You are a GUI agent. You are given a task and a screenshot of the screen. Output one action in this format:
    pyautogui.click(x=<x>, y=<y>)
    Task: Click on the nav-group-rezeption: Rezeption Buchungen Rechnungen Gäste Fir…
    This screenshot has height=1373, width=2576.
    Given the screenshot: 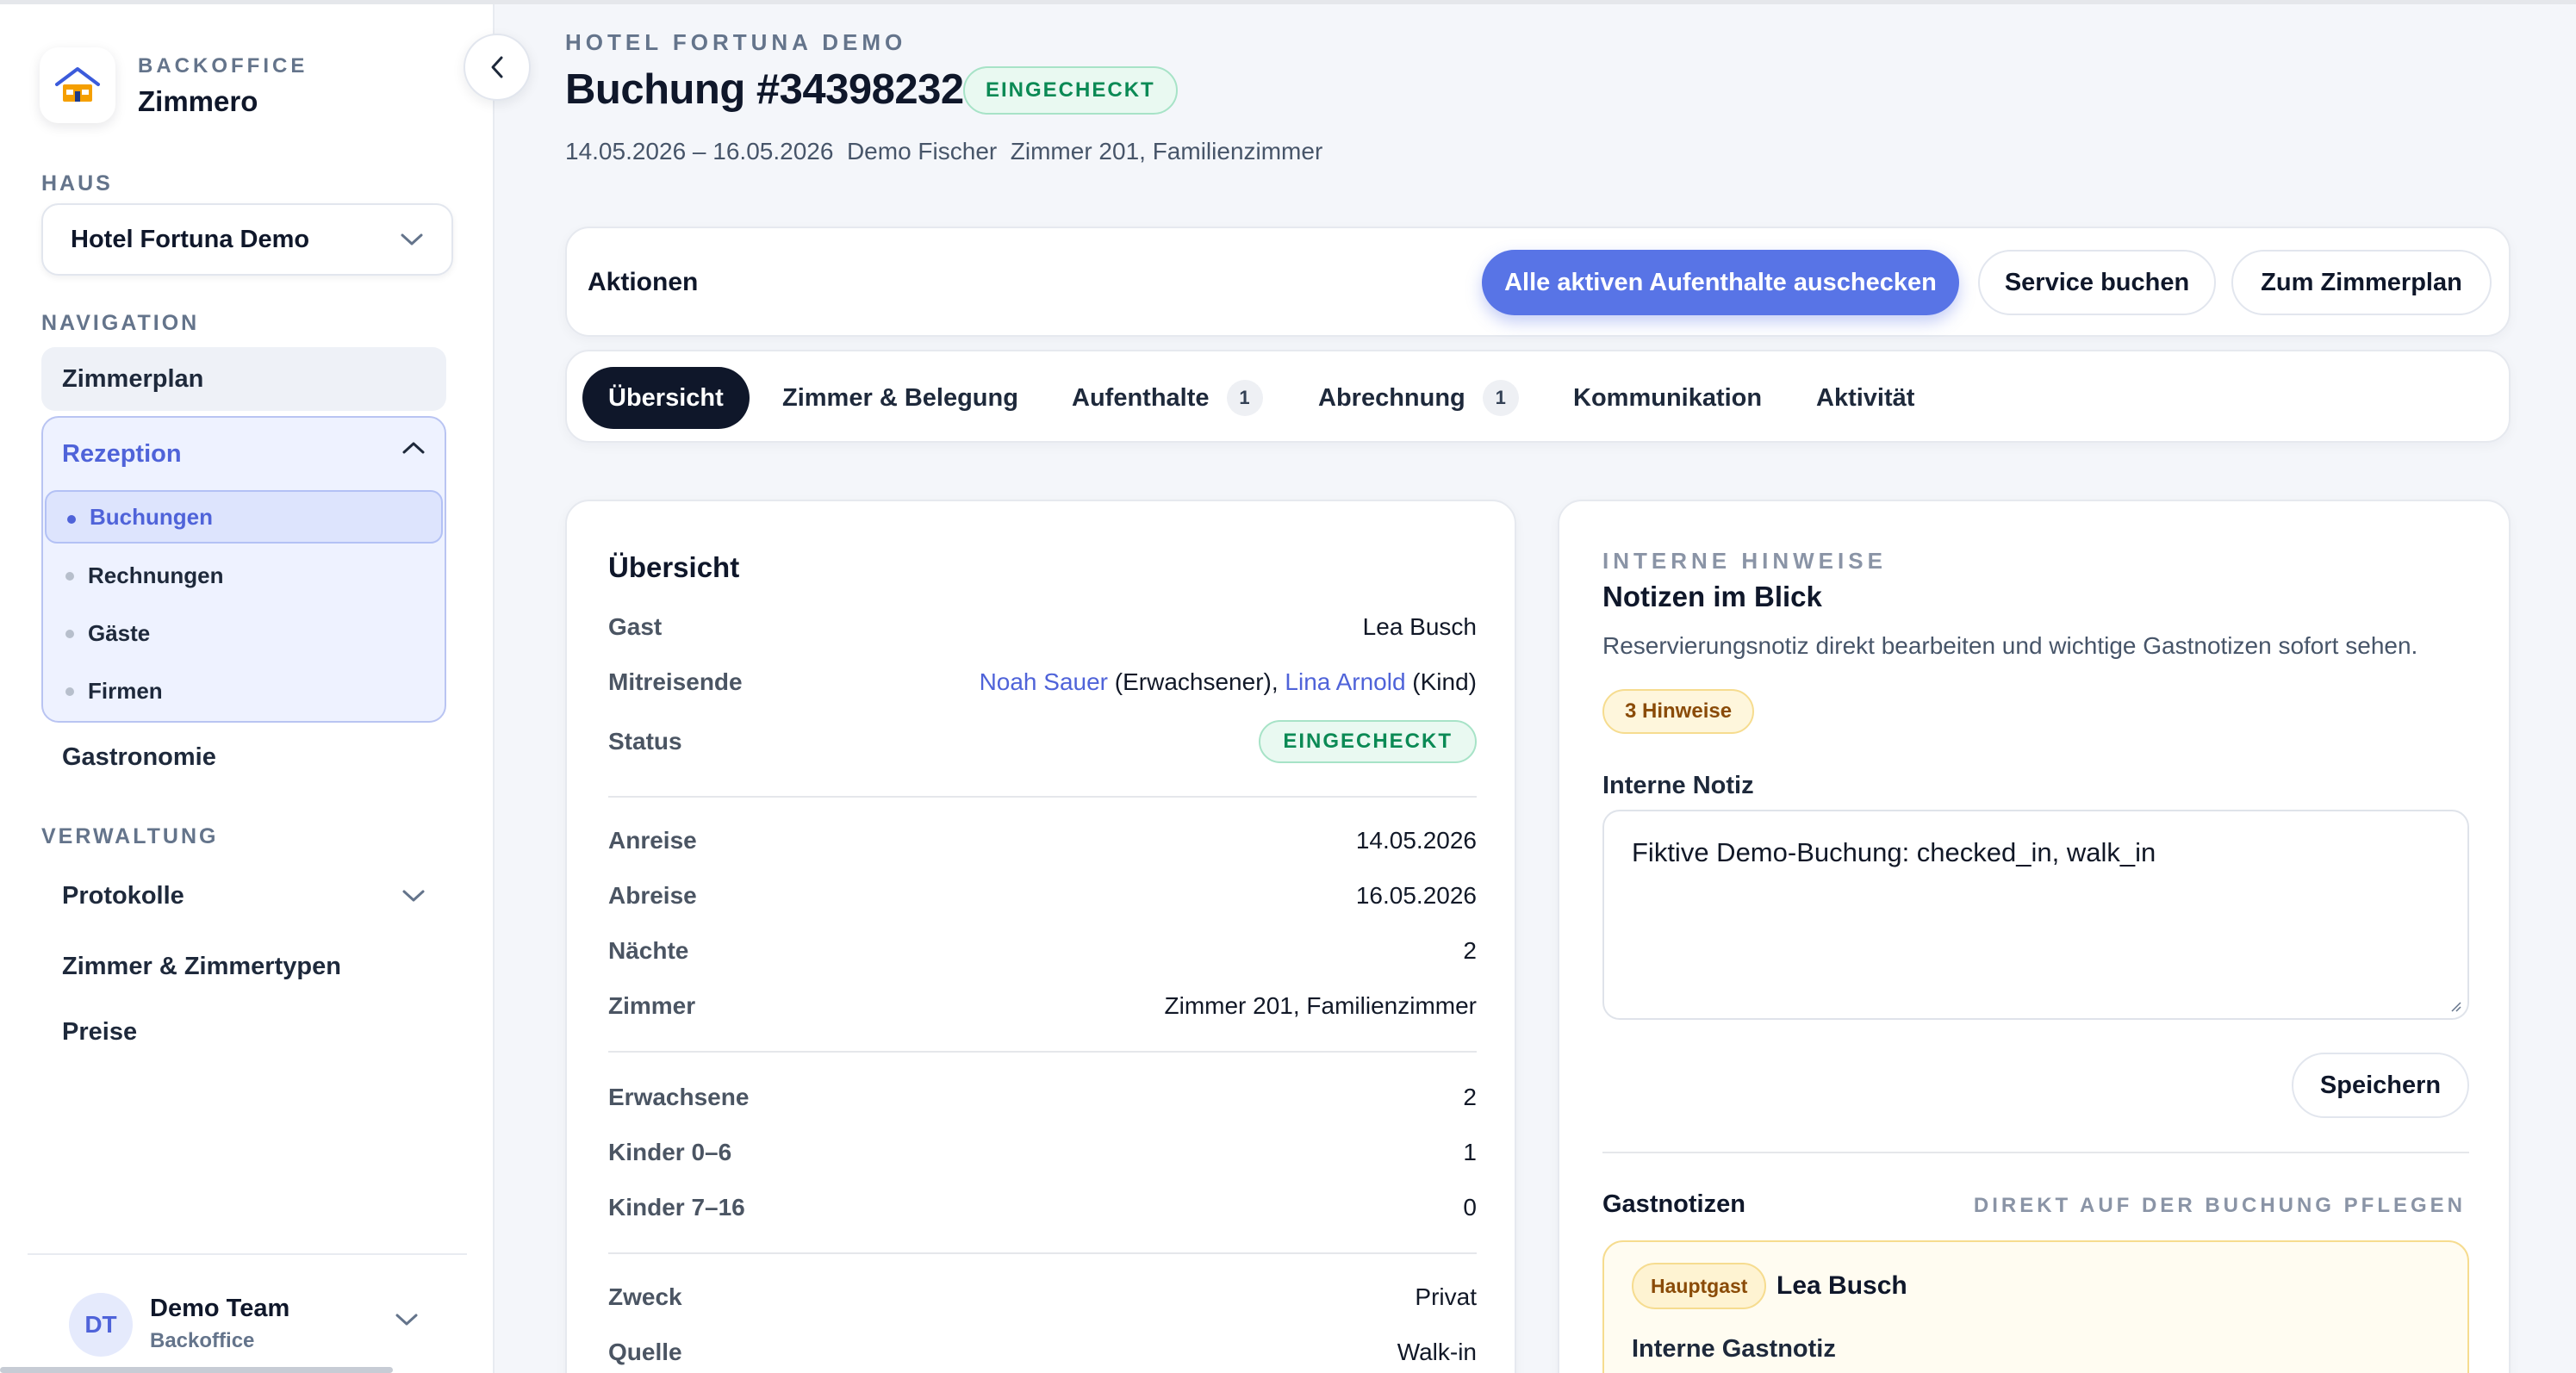 What is the action you would take?
    pyautogui.click(x=244, y=569)
    